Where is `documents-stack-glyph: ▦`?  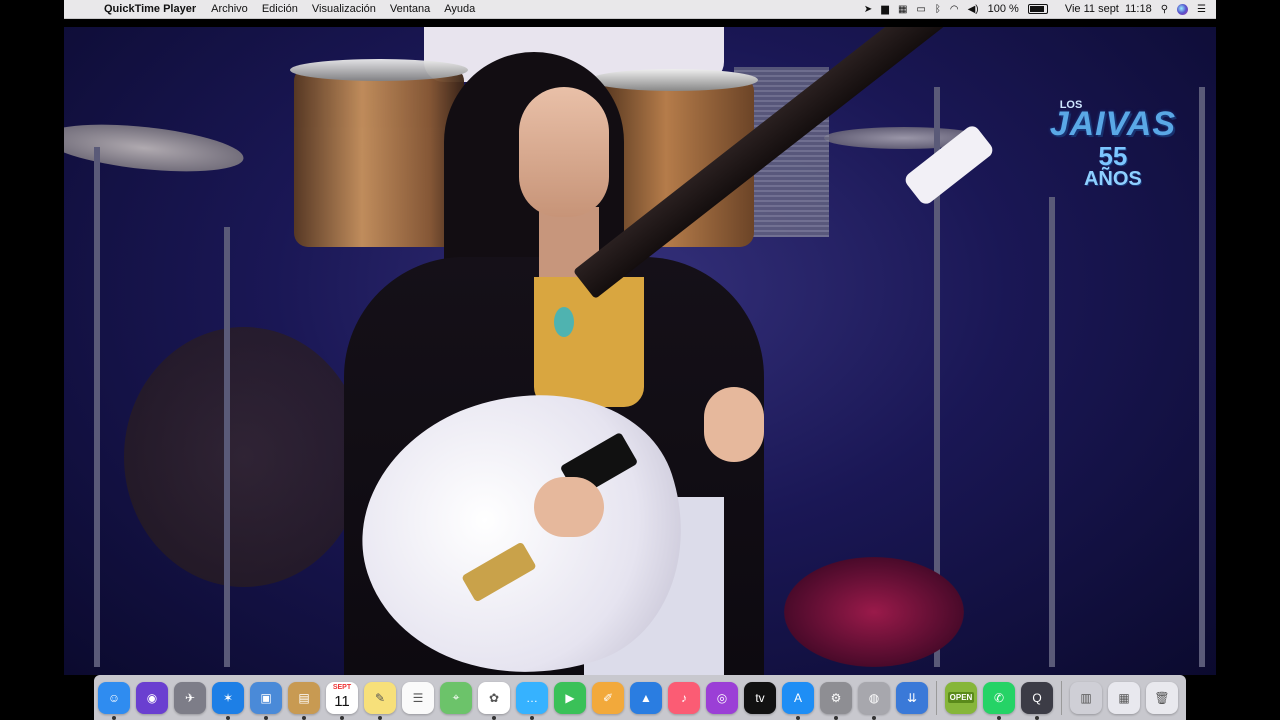
documents-stack-glyph: ▦ is located at coordinates (1124, 697).